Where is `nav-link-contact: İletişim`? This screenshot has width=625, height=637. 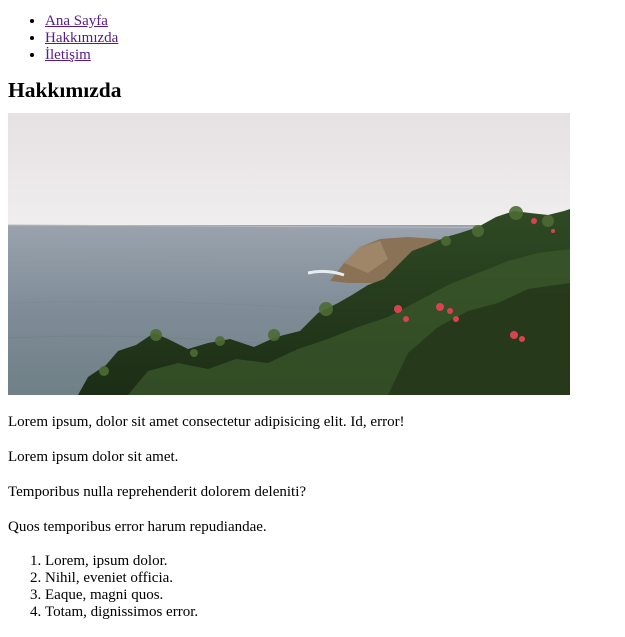
nav-link-contact: İletişim is located at coordinates (68, 55).